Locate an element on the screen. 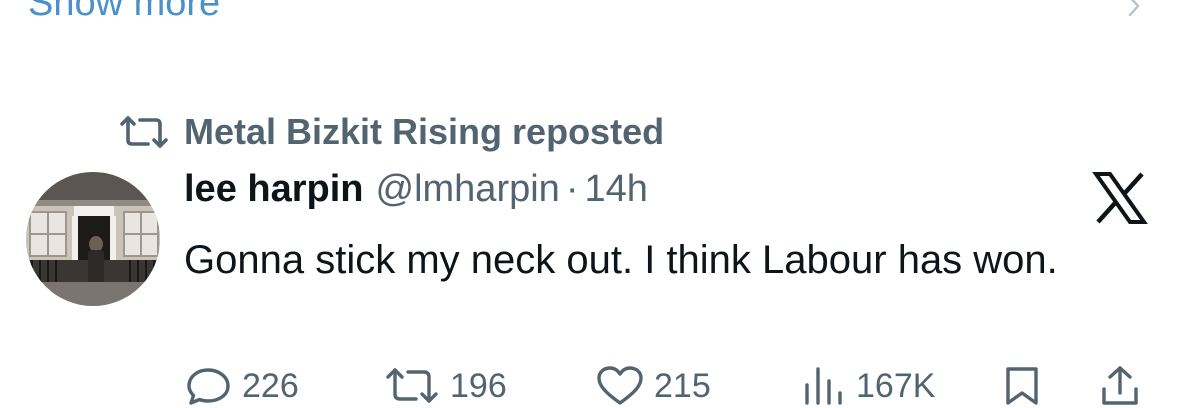  views-button: 167K is located at coordinates (868, 386).